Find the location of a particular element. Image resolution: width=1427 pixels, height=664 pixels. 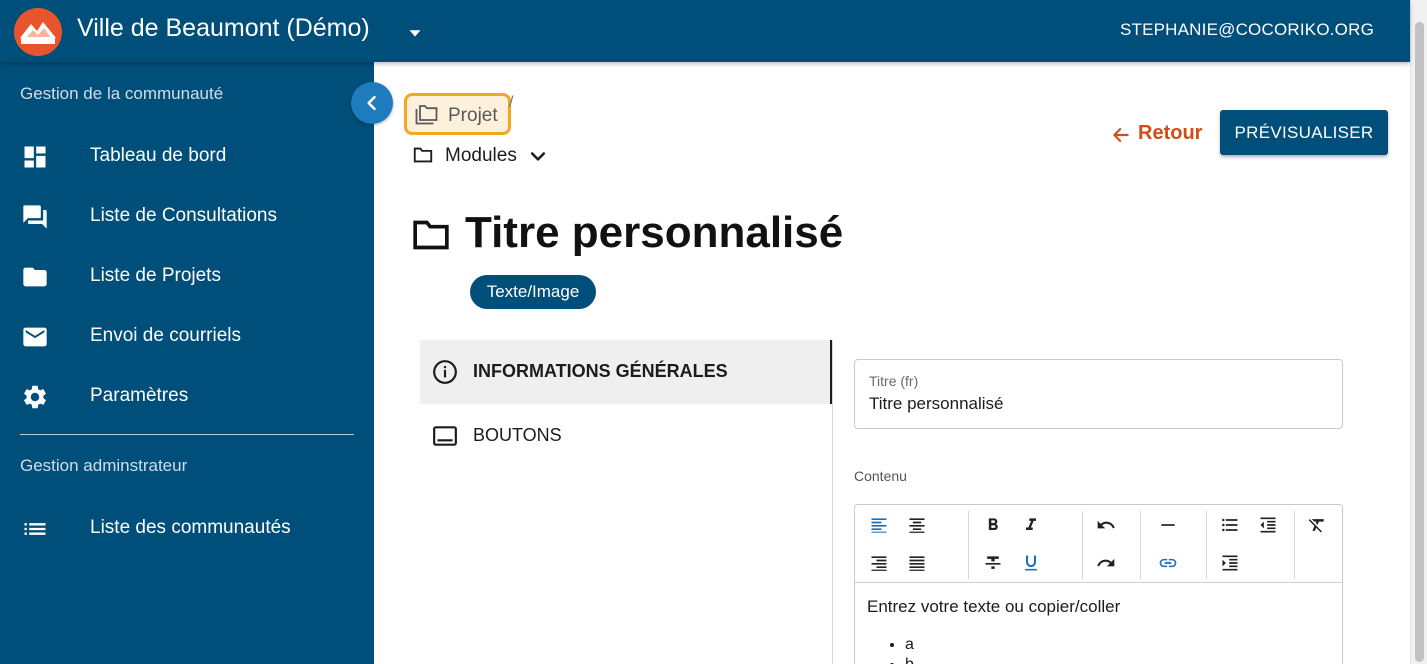

link-icon is located at coordinates (1168, 563).